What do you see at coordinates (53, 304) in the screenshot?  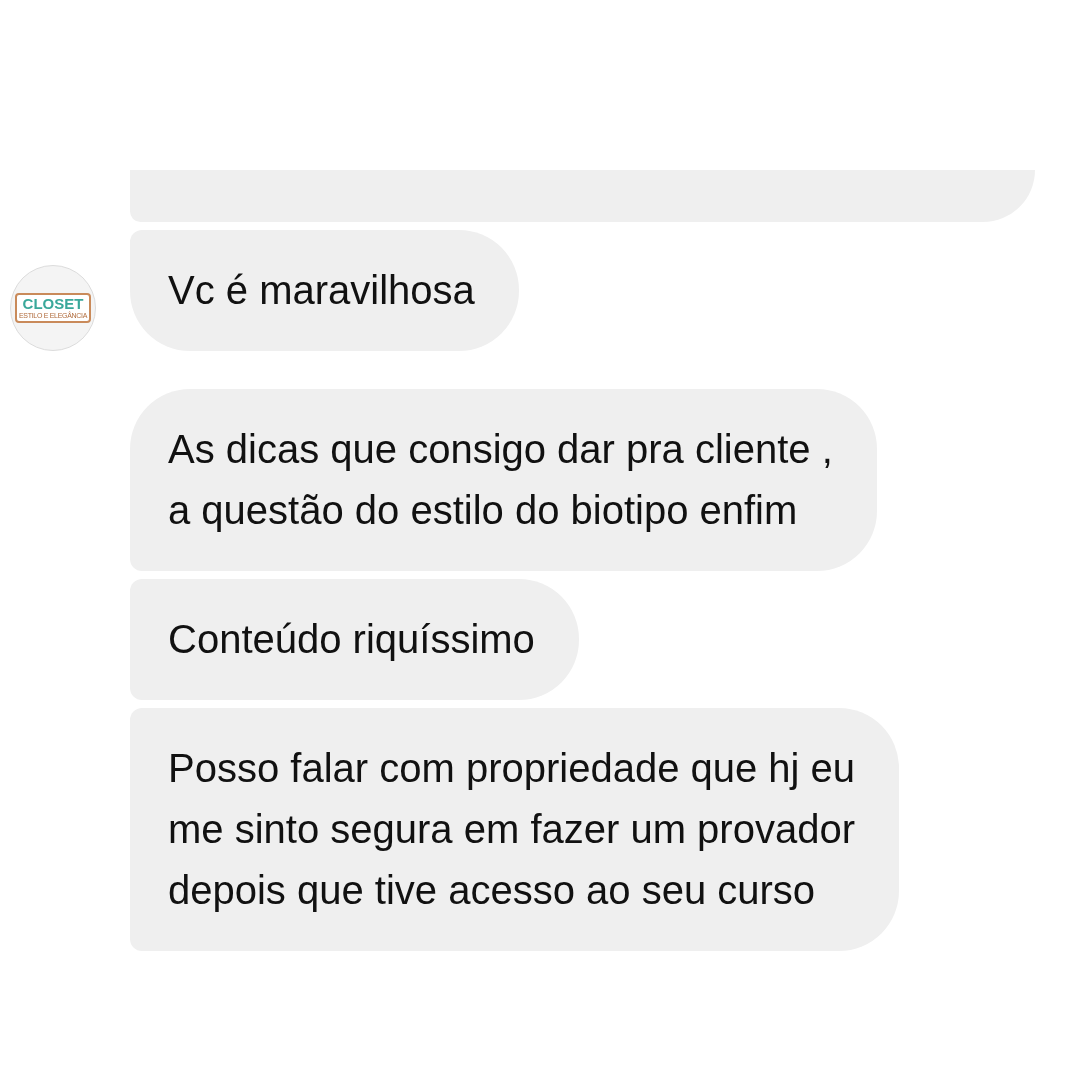 I see `logo-text: CLOSET` at bounding box center [53, 304].